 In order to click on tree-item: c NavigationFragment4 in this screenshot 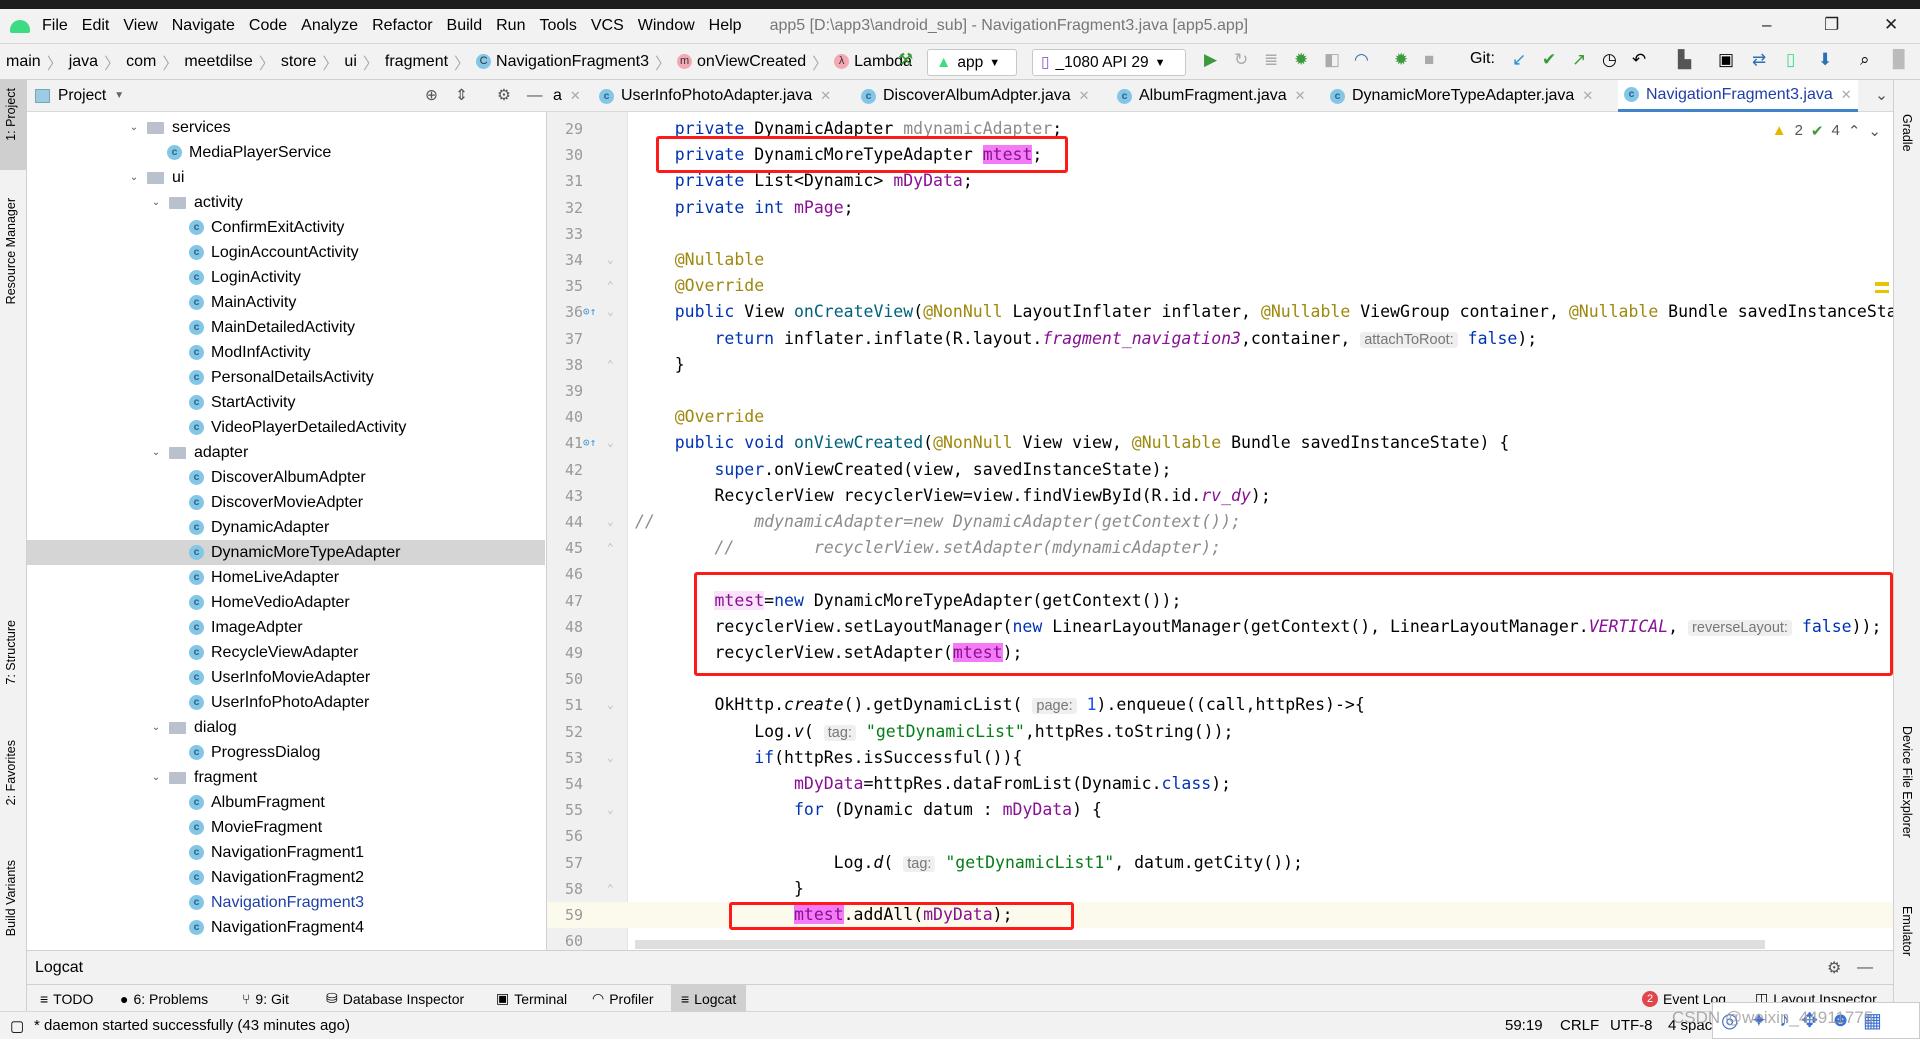, I will do `click(286, 927)`.